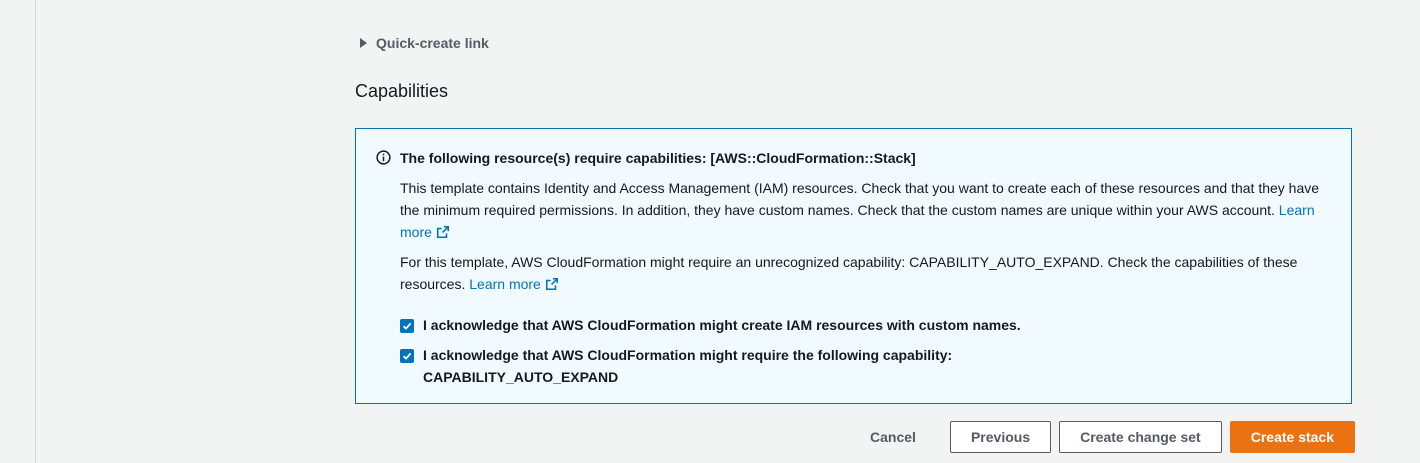  Describe the element at coordinates (432, 43) in the screenshot. I see `expander-label: Quick-create link` at that location.